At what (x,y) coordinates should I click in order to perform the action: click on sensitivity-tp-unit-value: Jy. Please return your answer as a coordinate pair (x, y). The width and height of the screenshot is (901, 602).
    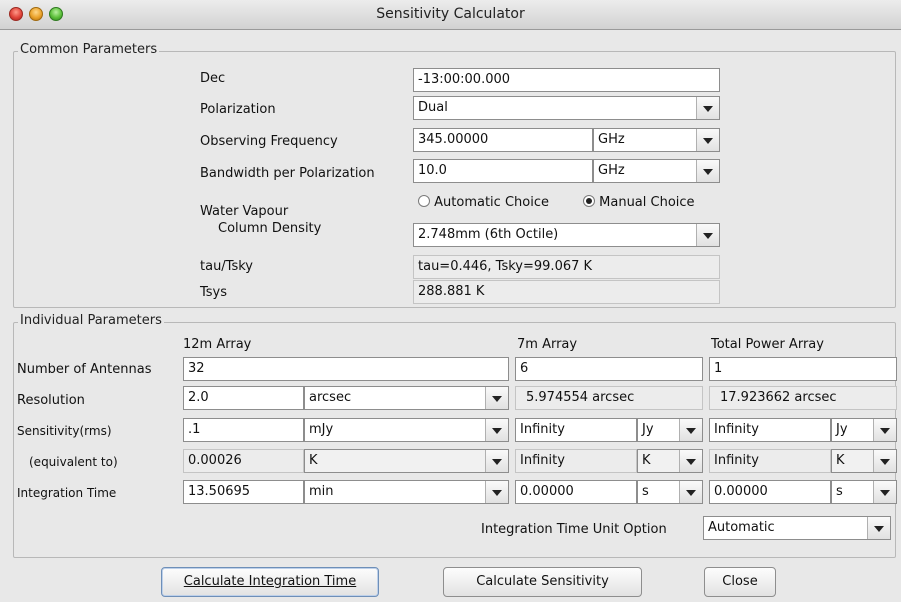
    Looking at the image, I should click on (842, 429).